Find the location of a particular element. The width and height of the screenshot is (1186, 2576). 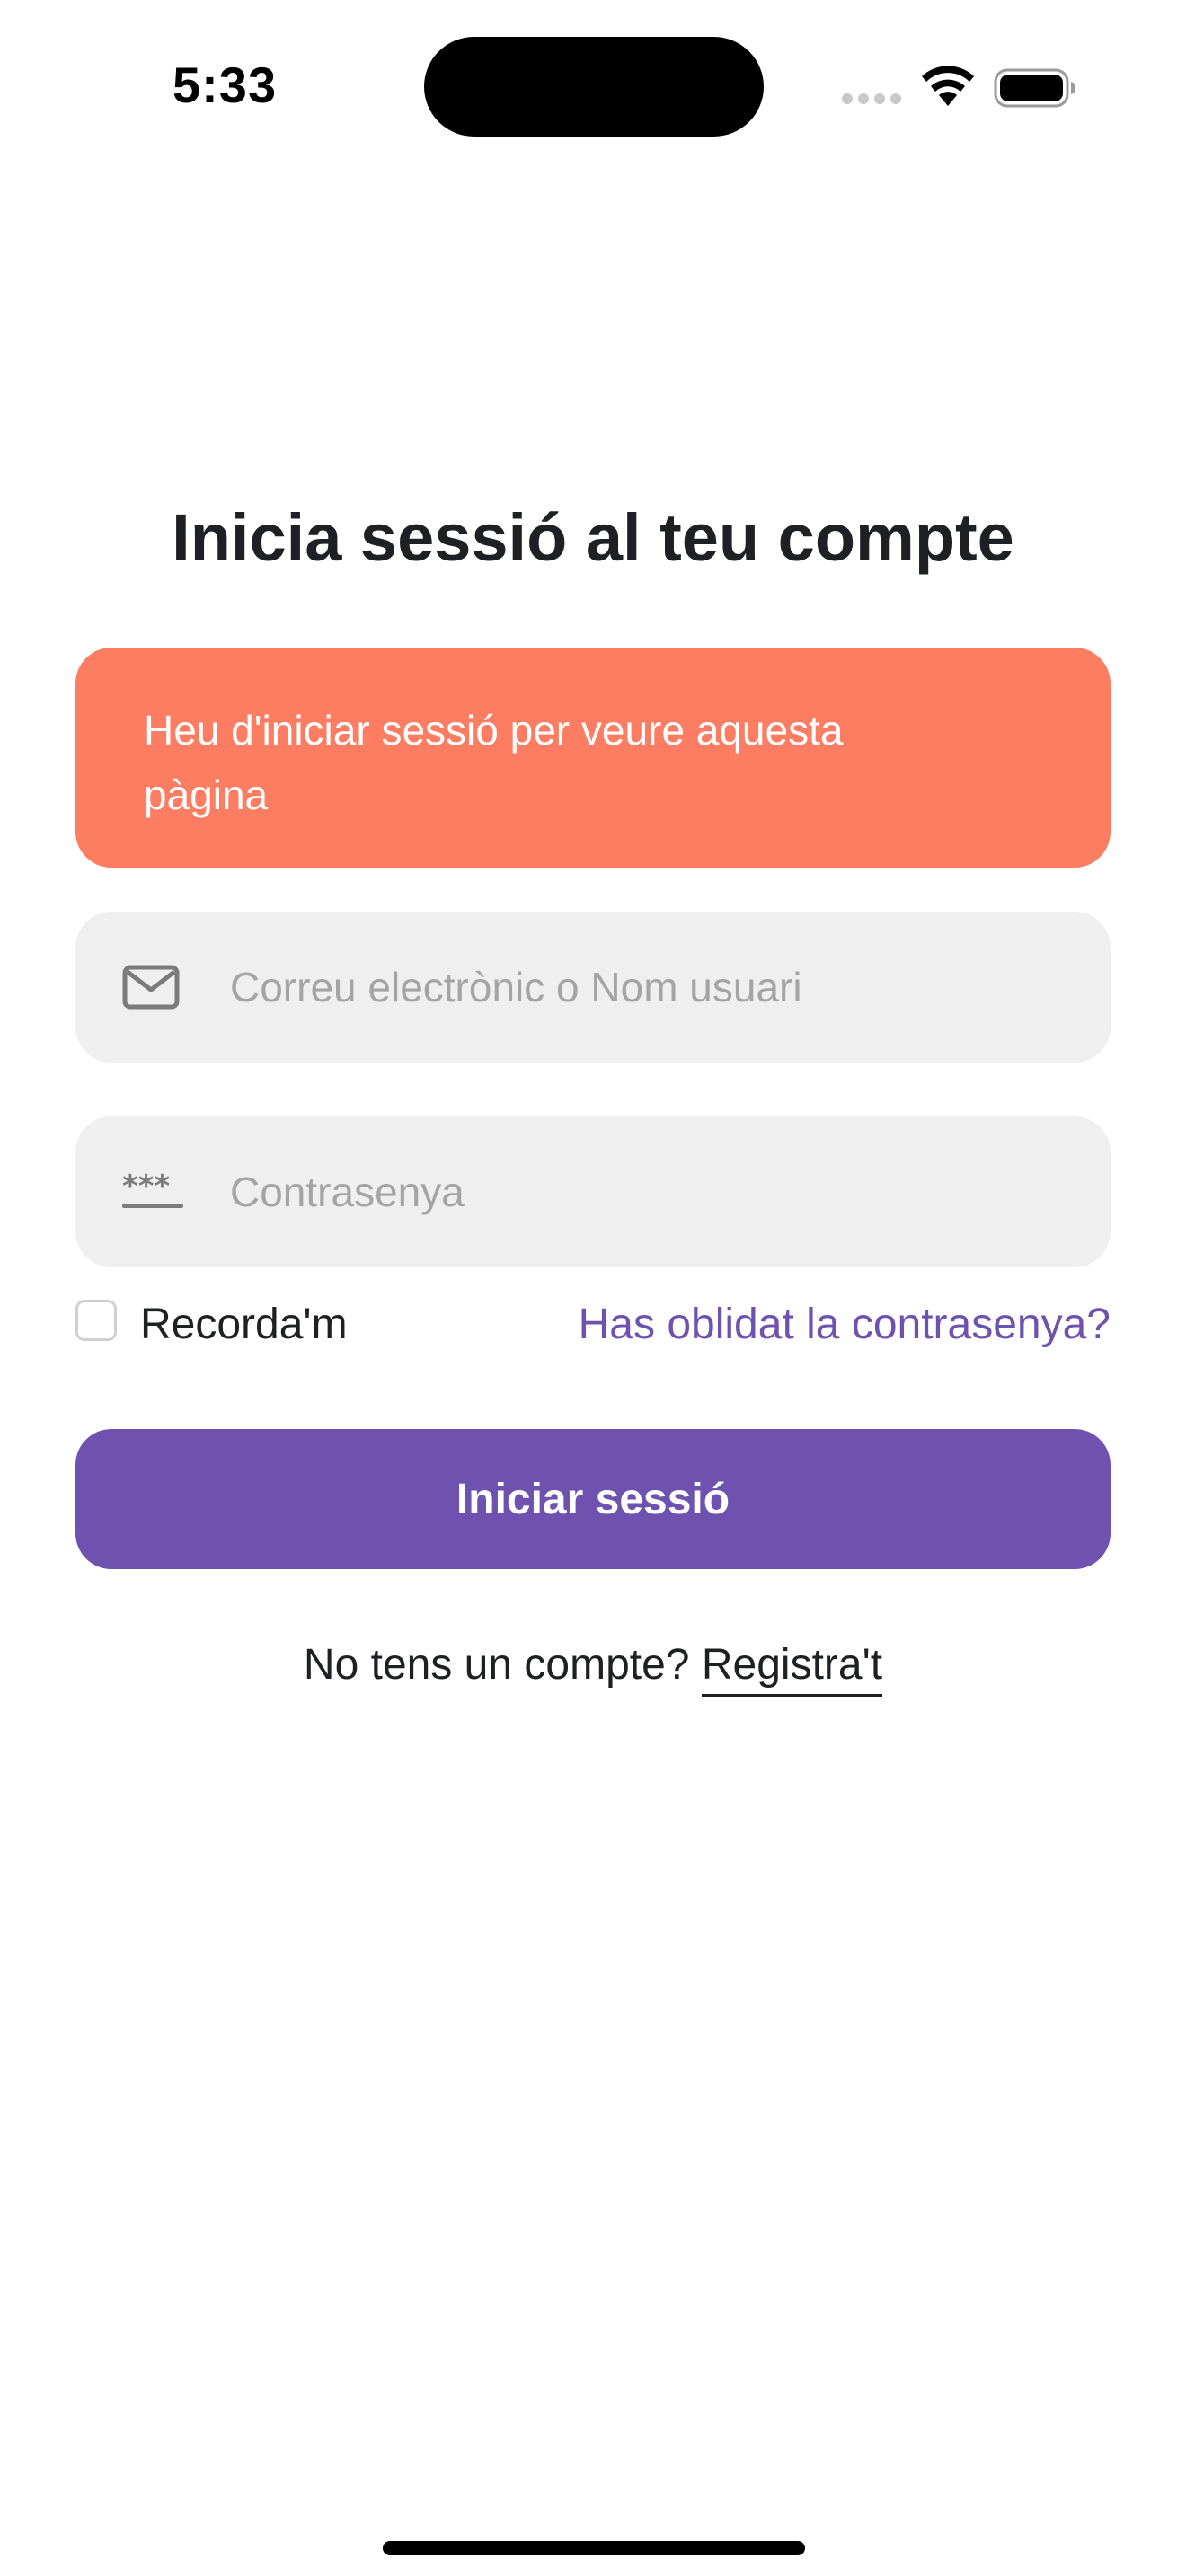

email-field is located at coordinates (593, 987).